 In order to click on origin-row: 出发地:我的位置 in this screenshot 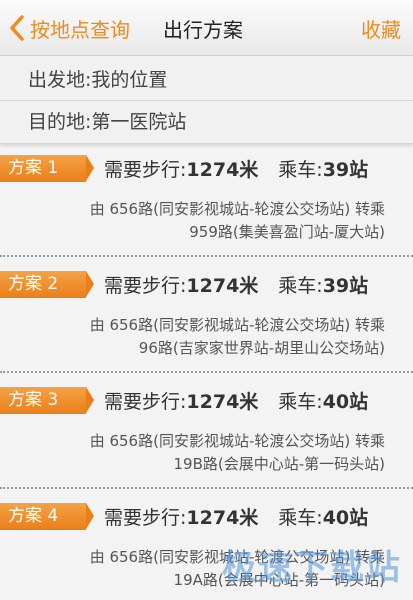, I will do `click(97, 78)`.